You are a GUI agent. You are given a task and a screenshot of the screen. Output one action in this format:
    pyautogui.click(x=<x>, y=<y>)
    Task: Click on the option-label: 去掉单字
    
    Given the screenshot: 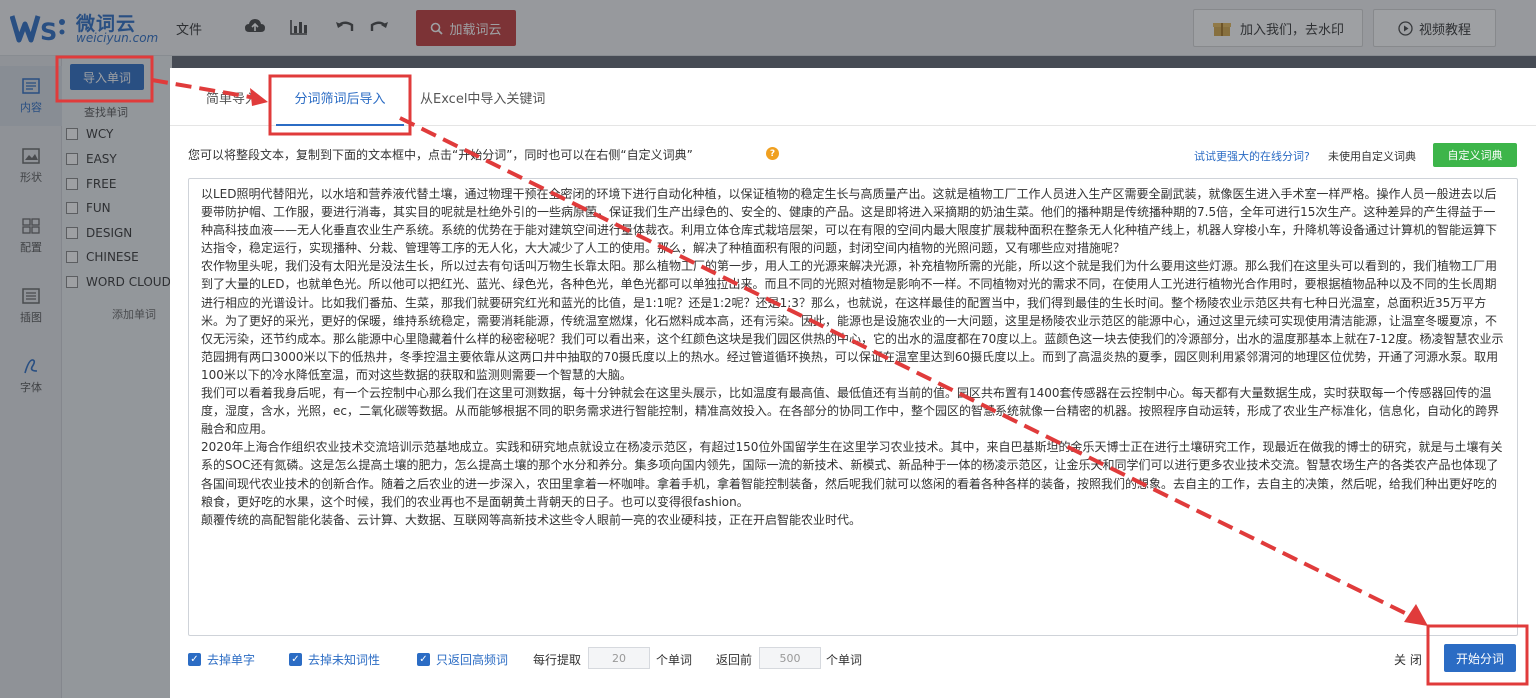 What is the action you would take?
    pyautogui.click(x=231, y=660)
    